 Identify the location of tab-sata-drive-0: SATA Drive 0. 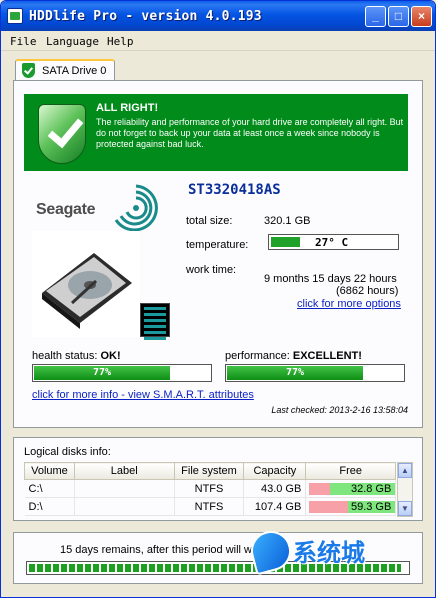
(65, 70).